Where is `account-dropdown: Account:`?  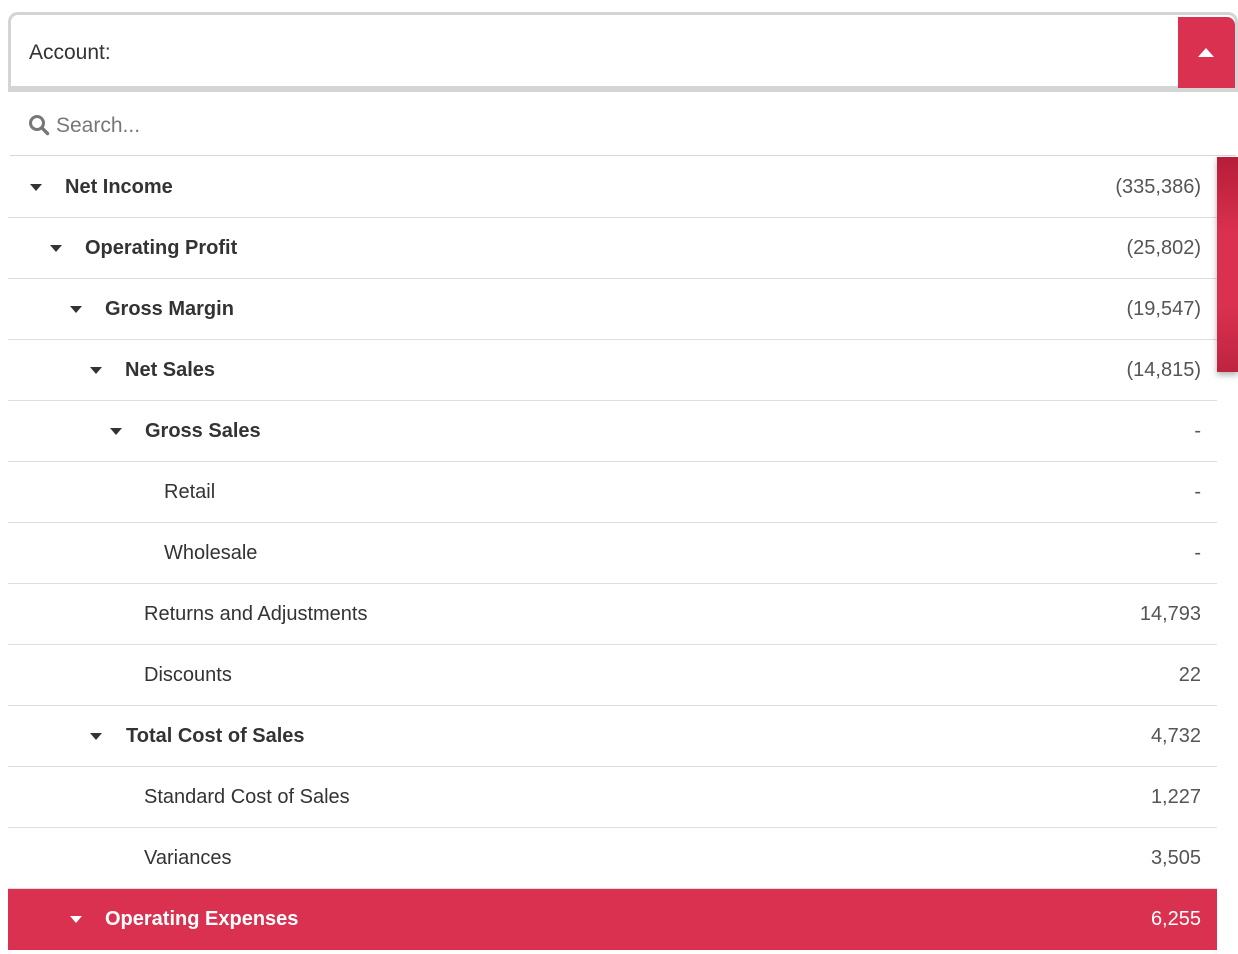
account-dropdown: Account: is located at coordinates (623, 52).